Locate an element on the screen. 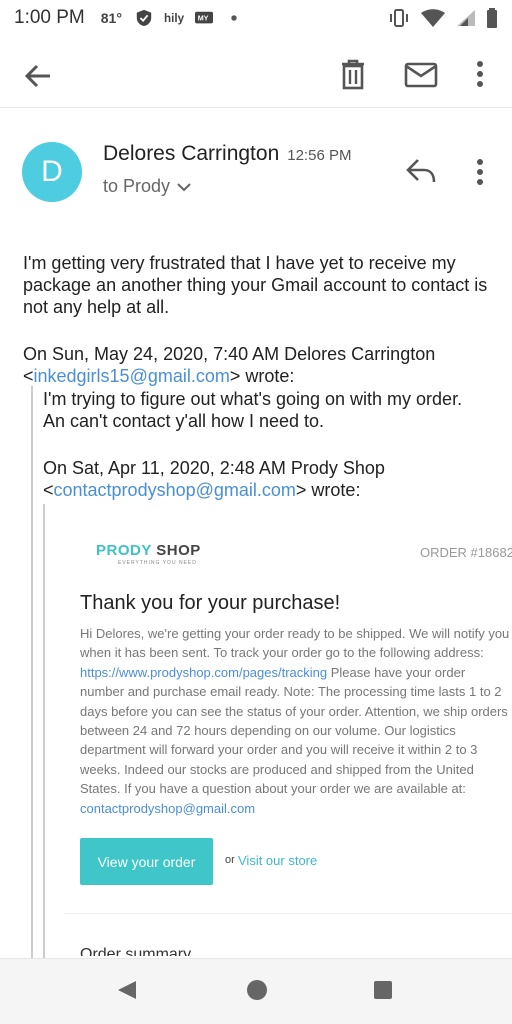 This screenshot has height=1024, width=512. status-time: 1:00 PM is located at coordinates (49, 17).